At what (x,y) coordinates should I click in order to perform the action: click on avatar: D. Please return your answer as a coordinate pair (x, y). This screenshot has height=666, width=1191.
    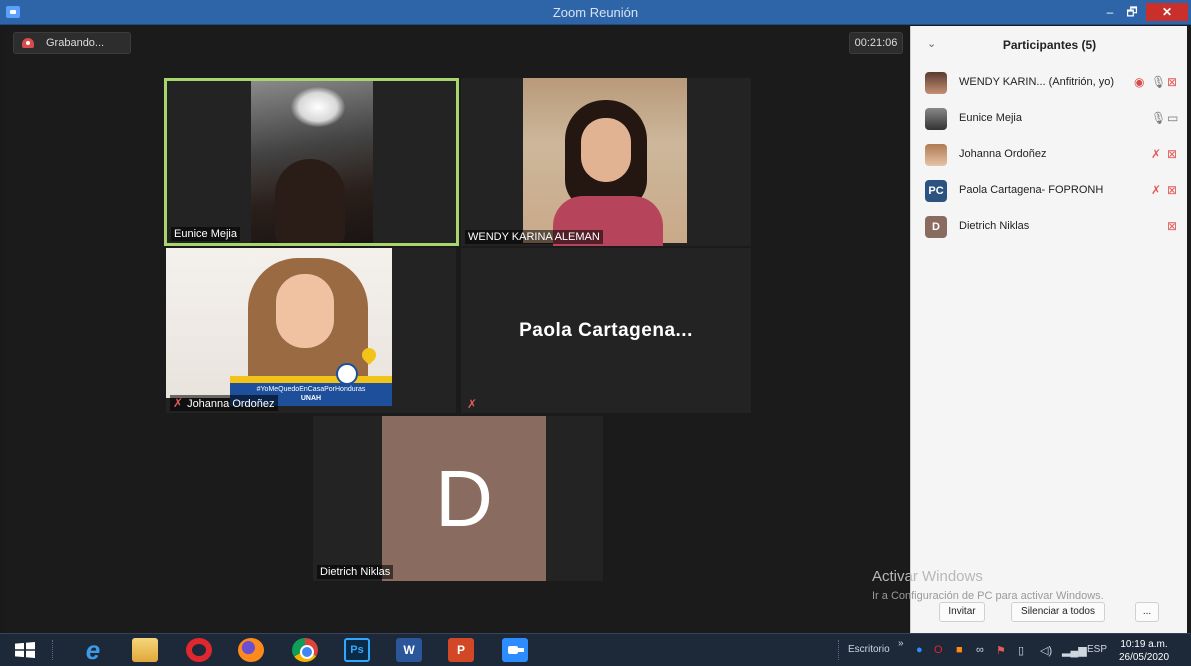
    Looking at the image, I should click on (936, 227).